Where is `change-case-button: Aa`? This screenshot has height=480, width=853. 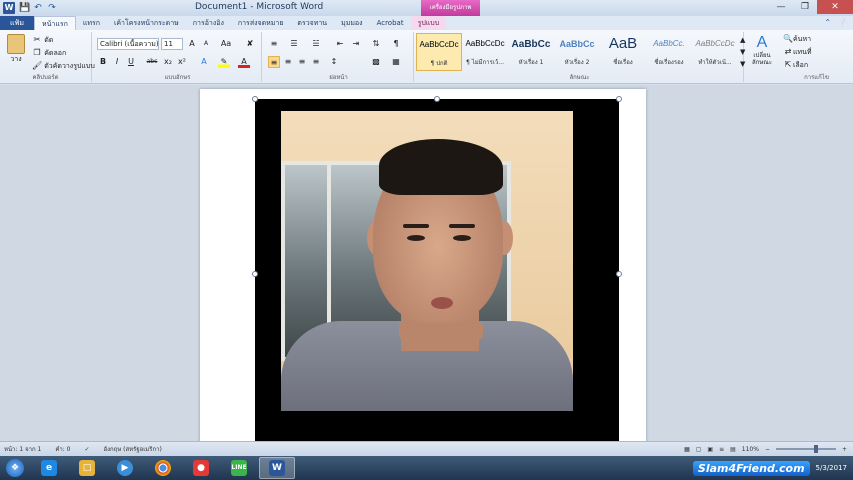 change-case-button: Aa is located at coordinates (226, 44).